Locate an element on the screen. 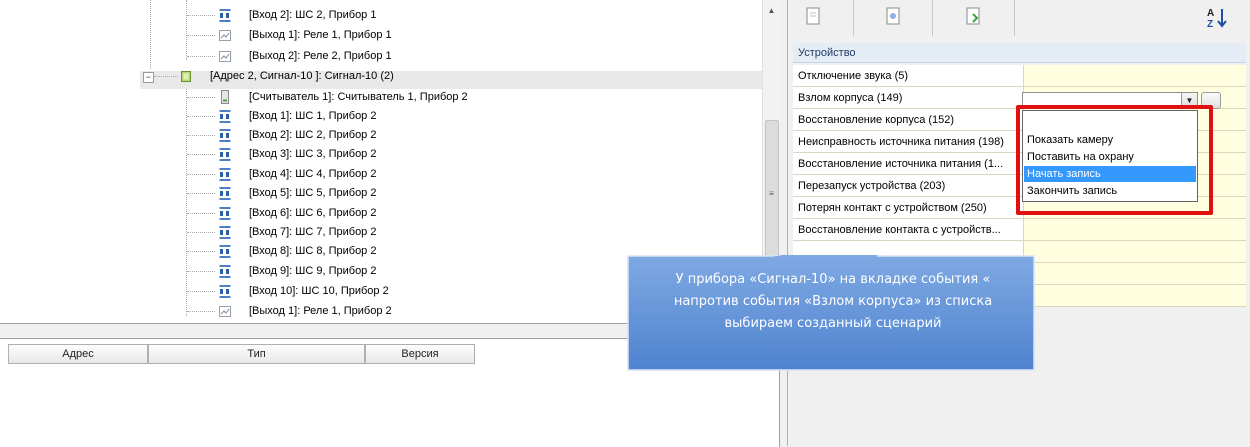 Image resolution: width=1250 pixels, height=447 pixels. tree-item: [Вход 6]: ШС 6, Прибор 2 is located at coordinates (380, 213).